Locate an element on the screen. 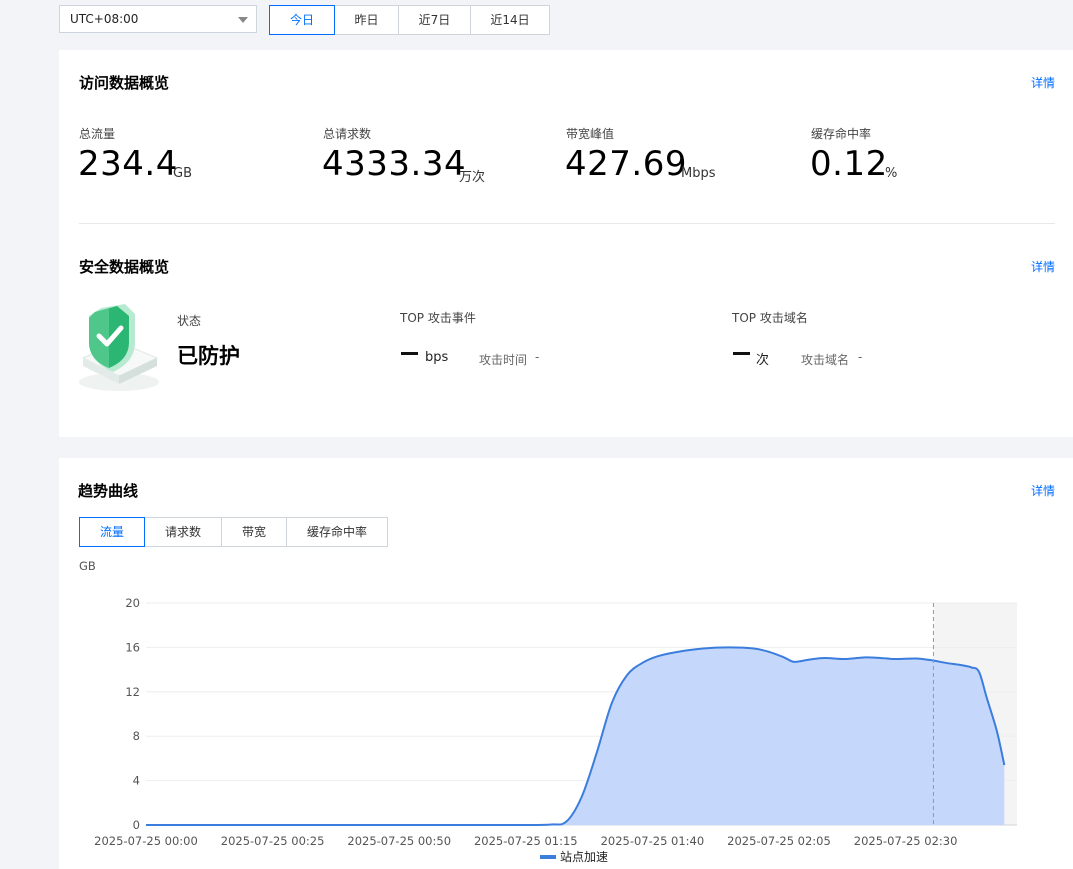 The height and width of the screenshot is (869, 1073). metric-label-bandwidth: 带宽峰值 is located at coordinates (590, 134).